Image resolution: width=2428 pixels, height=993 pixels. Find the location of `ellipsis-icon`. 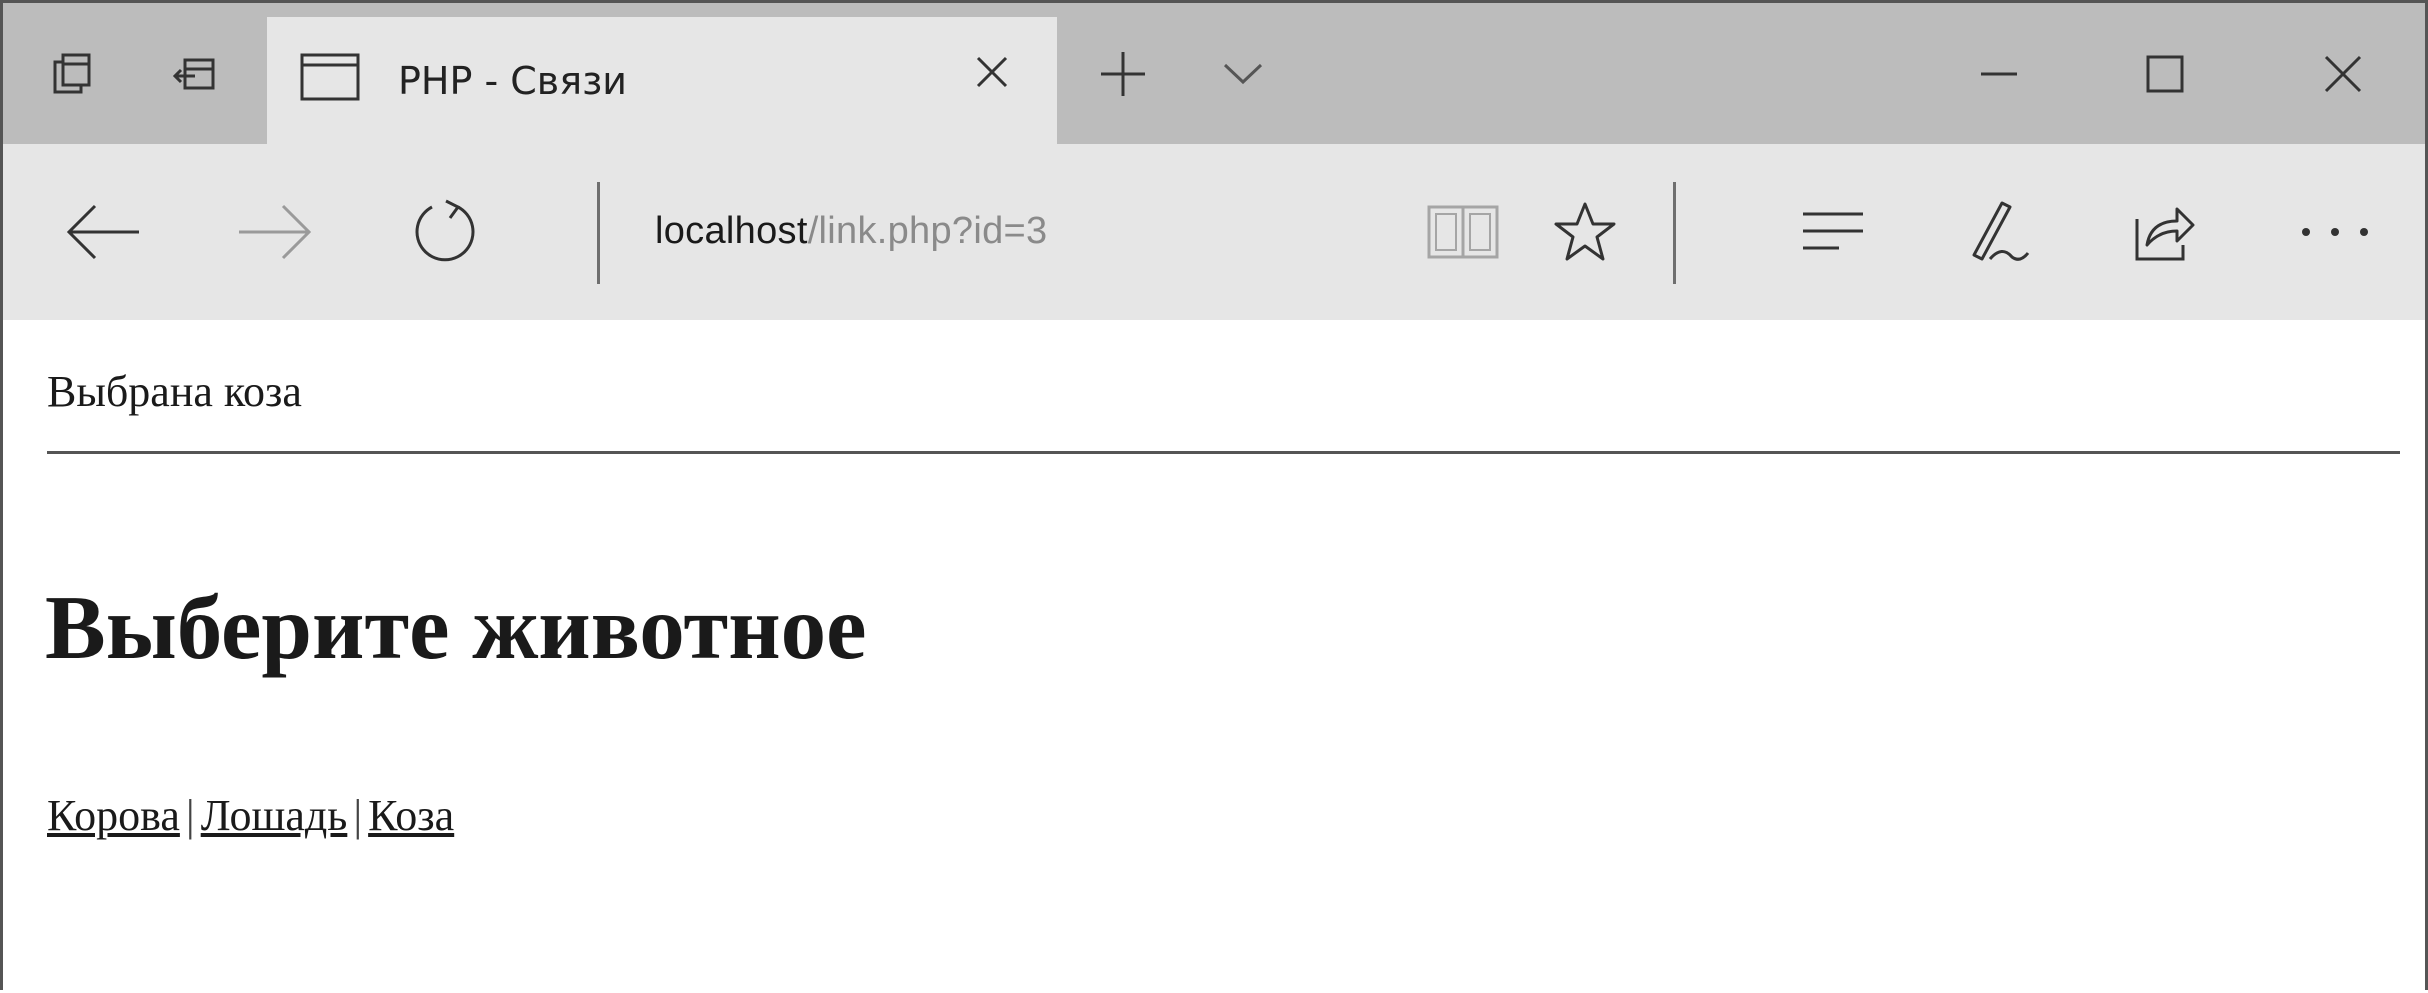

ellipsis-icon is located at coordinates (2335, 232).